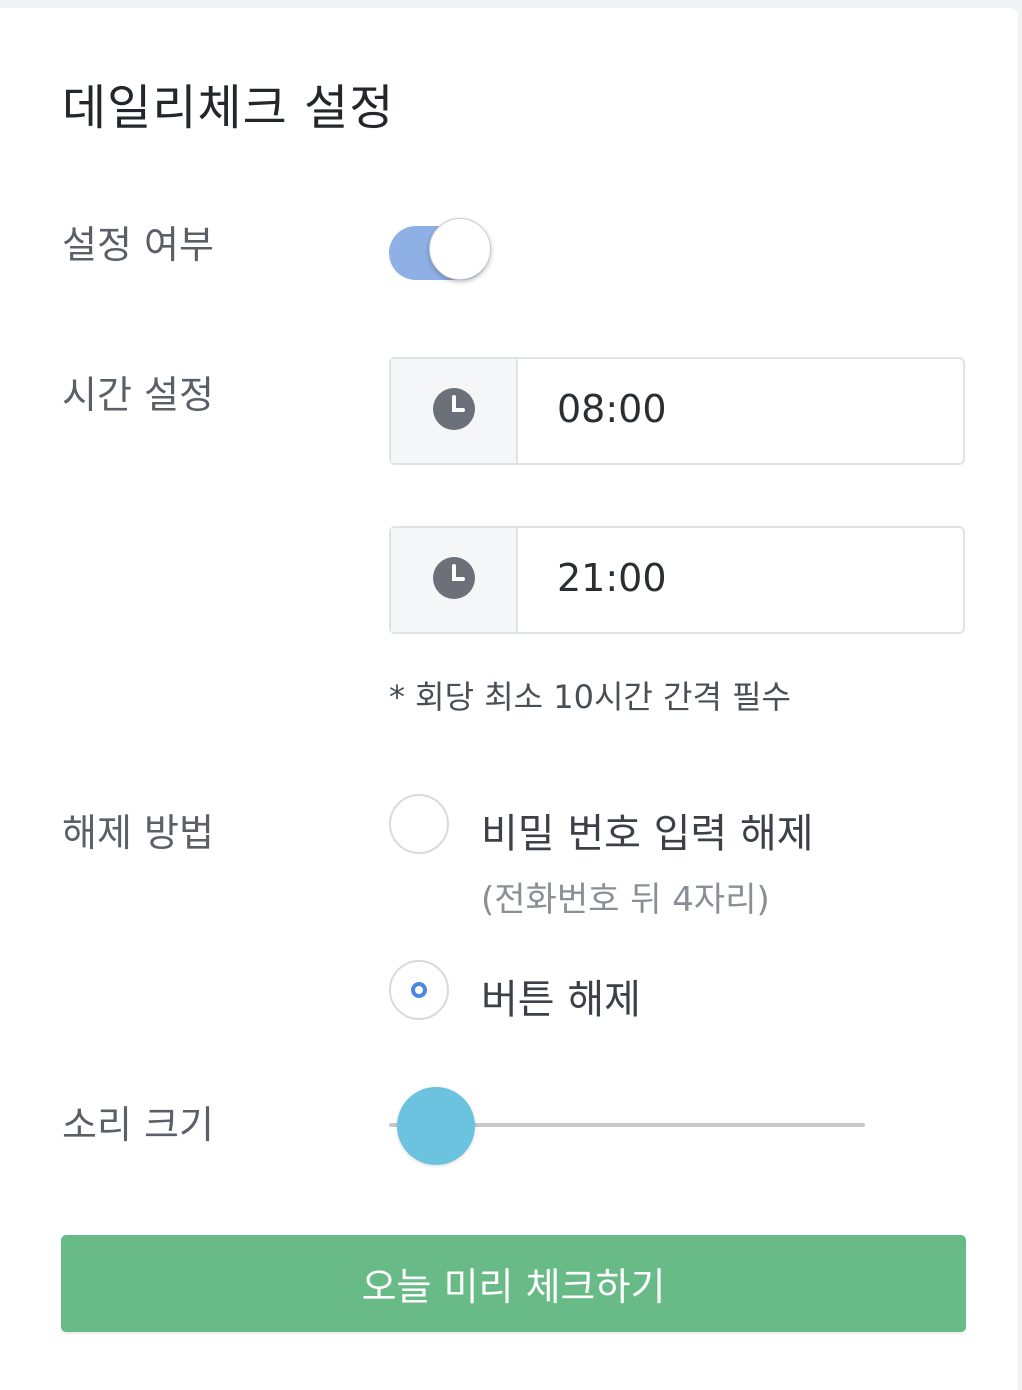  What do you see at coordinates (138, 245) in the screenshot?
I see `enable-label: 설정 여부` at bounding box center [138, 245].